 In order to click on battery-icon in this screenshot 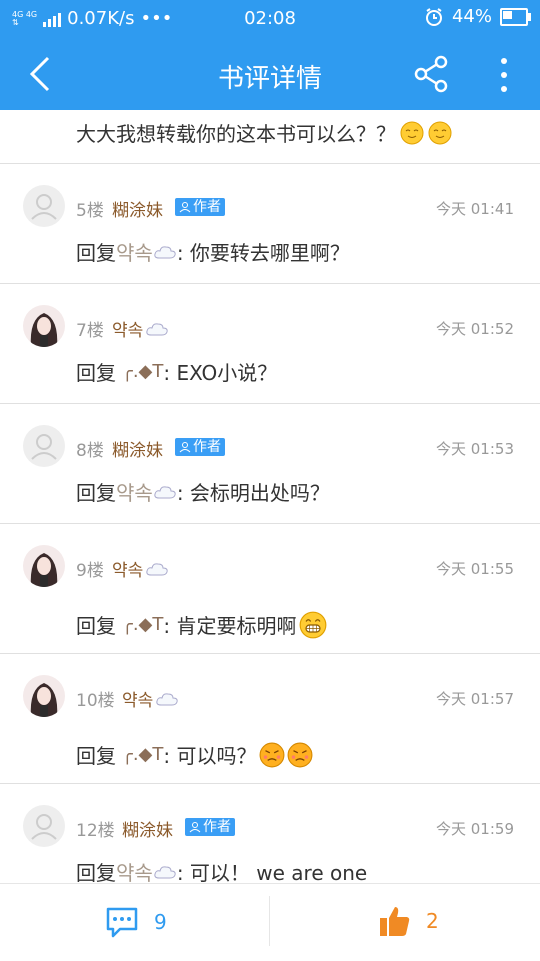, I will do `click(515, 16)`.